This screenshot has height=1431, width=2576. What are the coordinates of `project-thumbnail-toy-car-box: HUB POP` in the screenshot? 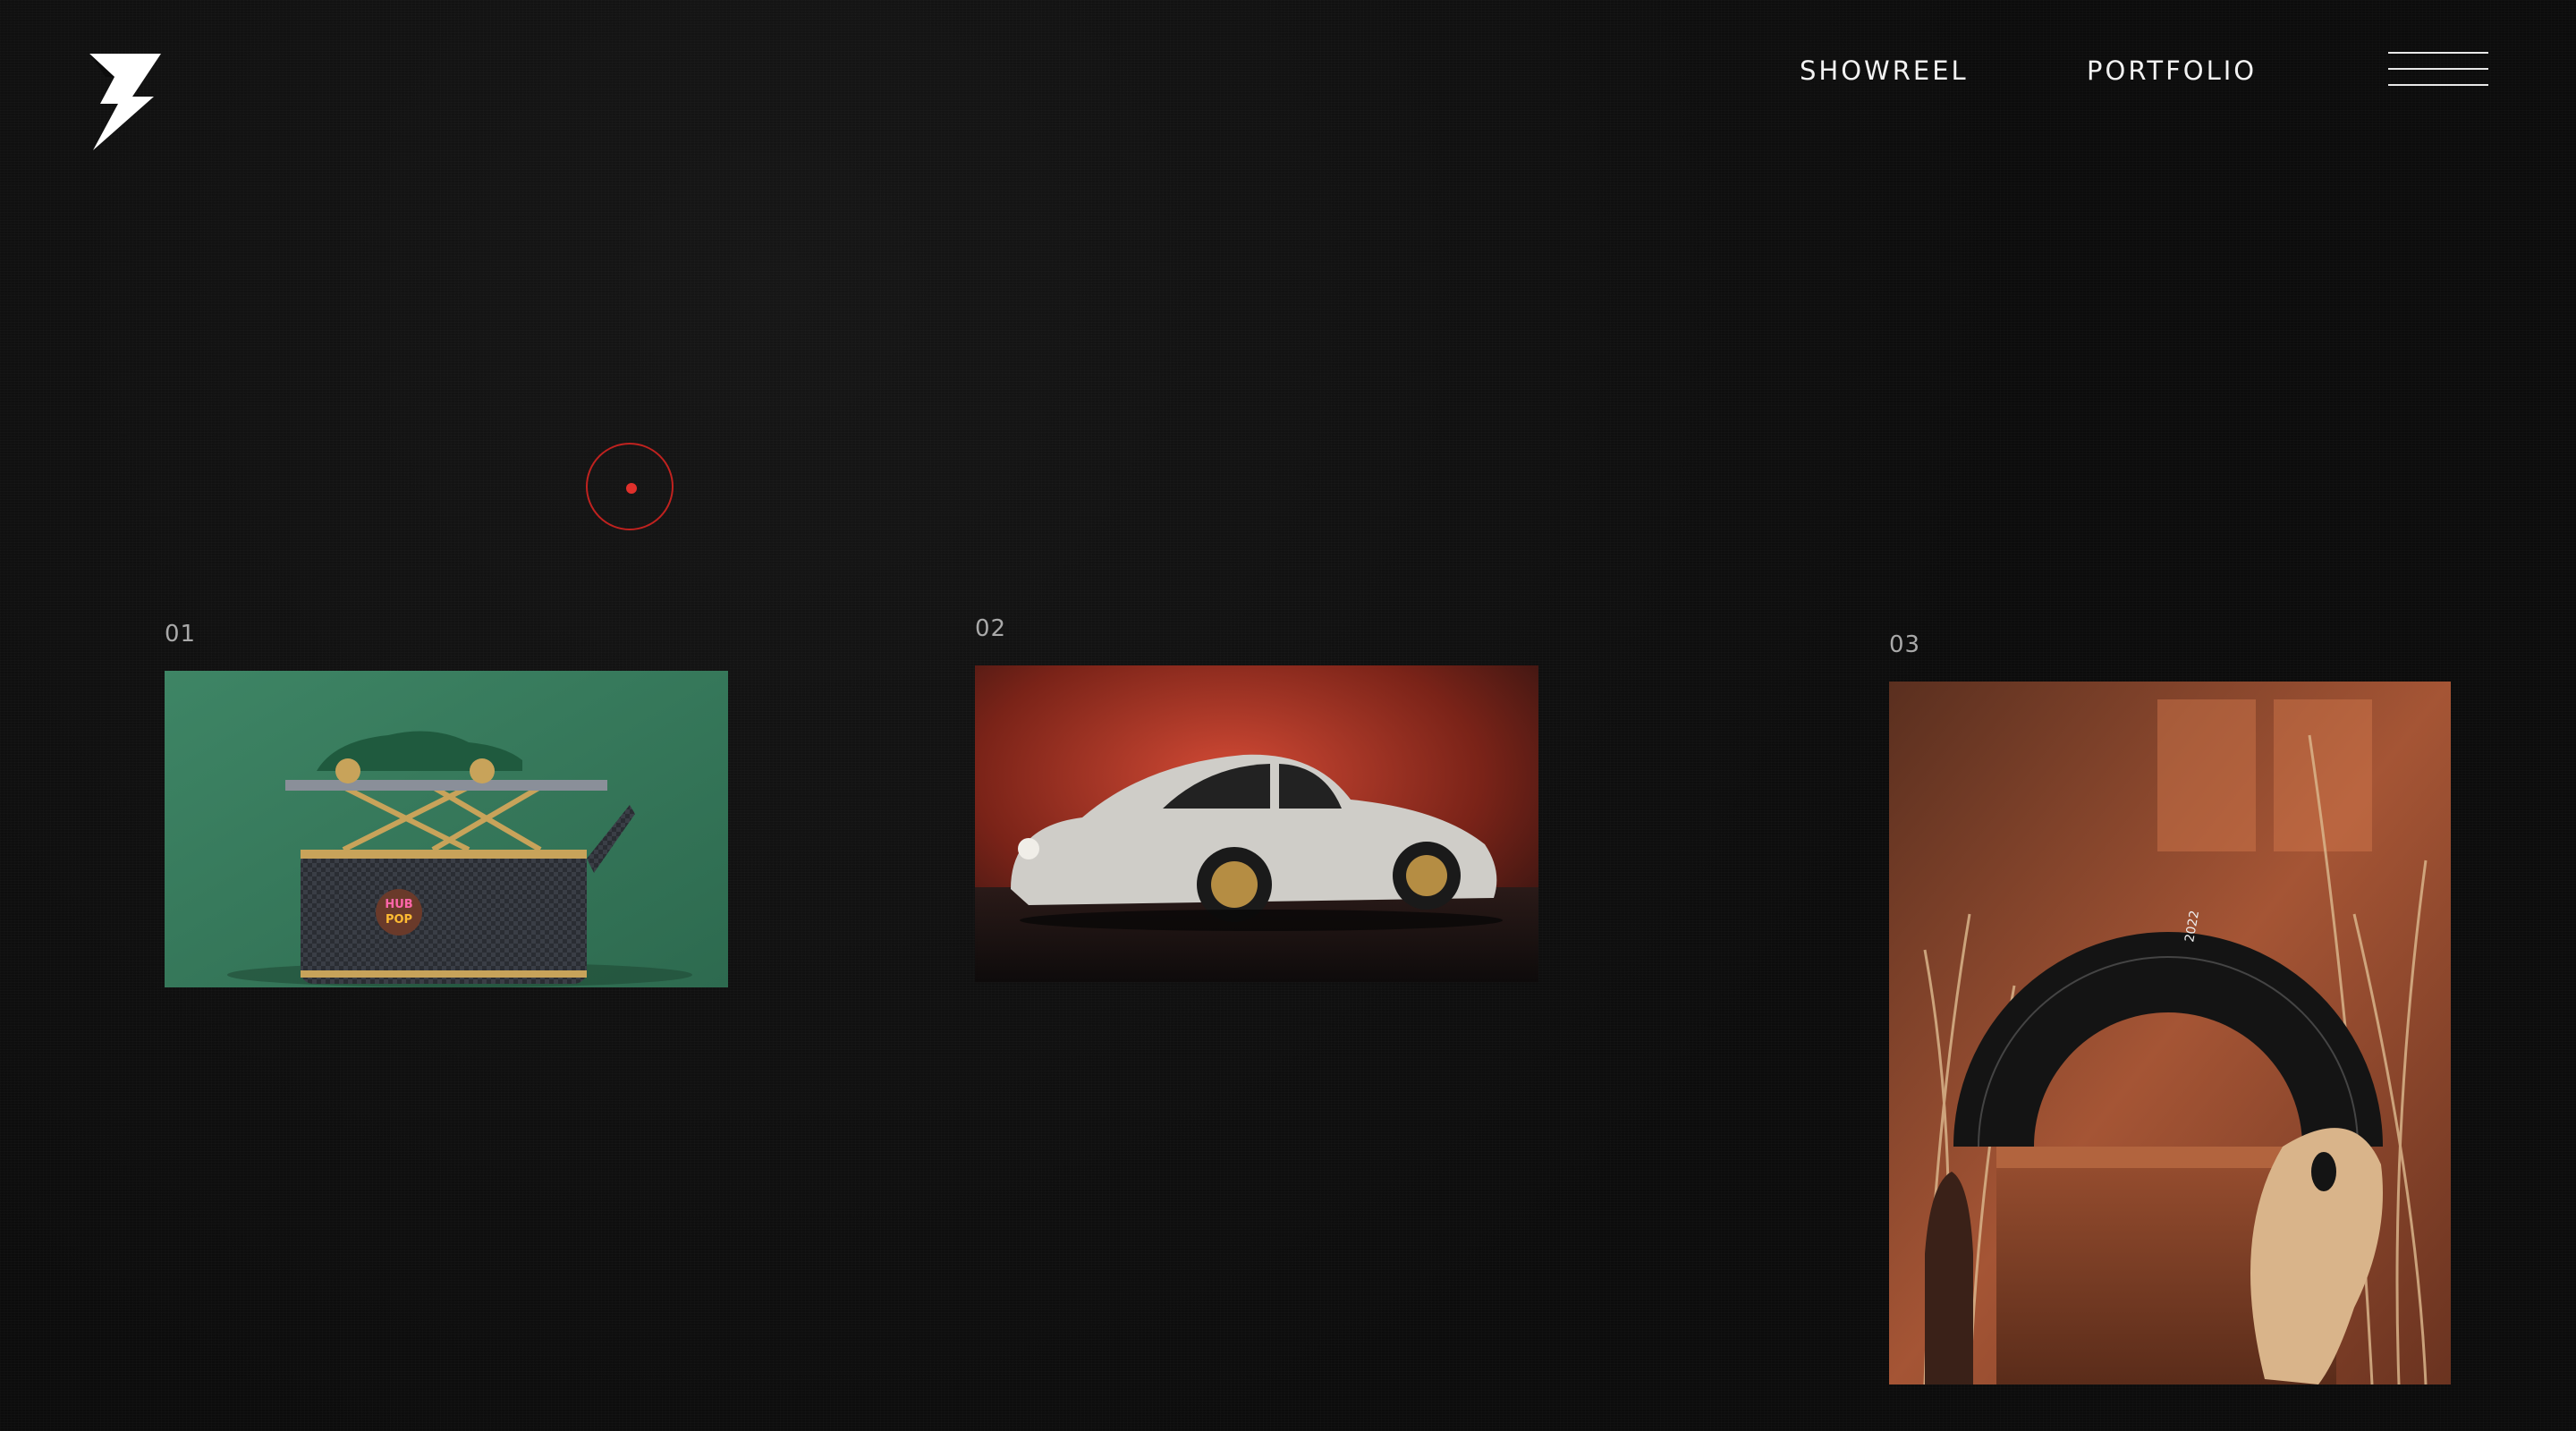 It's located at (446, 829).